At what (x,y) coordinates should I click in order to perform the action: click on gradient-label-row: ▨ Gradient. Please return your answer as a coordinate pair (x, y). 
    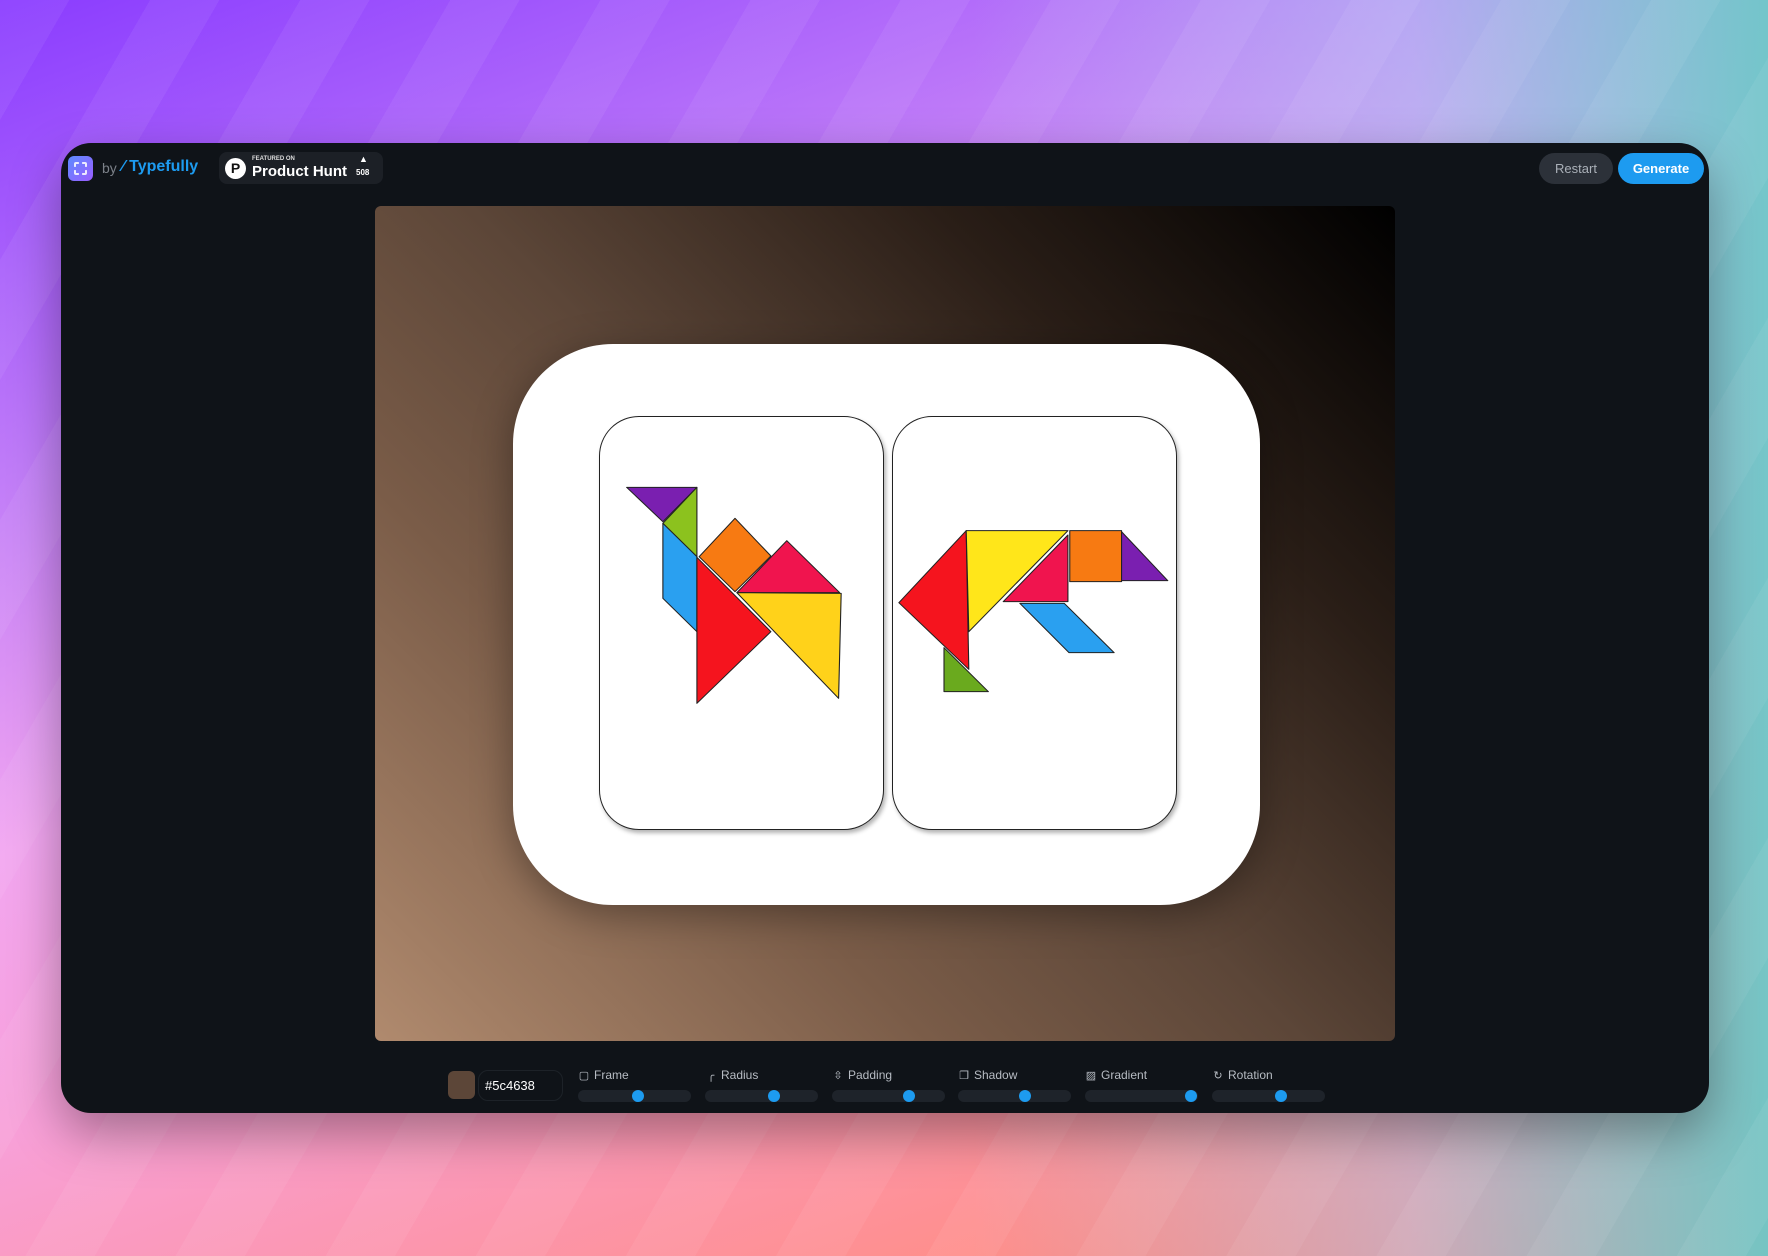
    Looking at the image, I should click on (1141, 1075).